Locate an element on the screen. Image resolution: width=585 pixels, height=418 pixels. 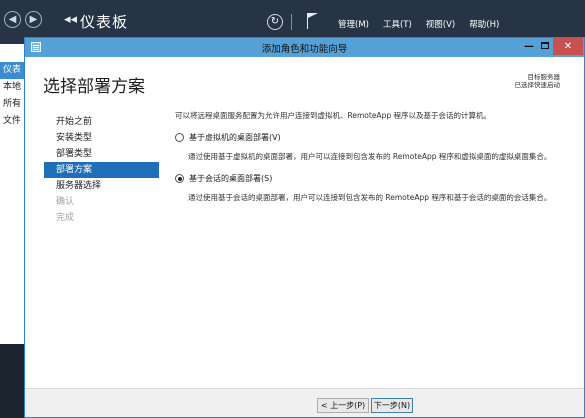
minimize-icon: — is located at coordinates (529, 46).